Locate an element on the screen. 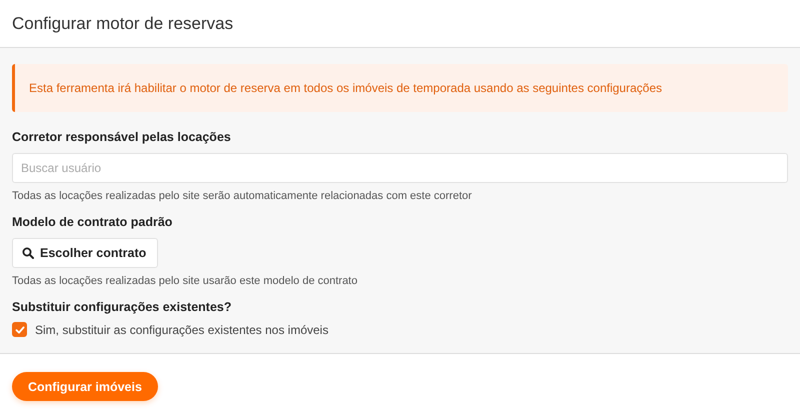  field-label: Substituir configurações existentes? is located at coordinates (122, 308).